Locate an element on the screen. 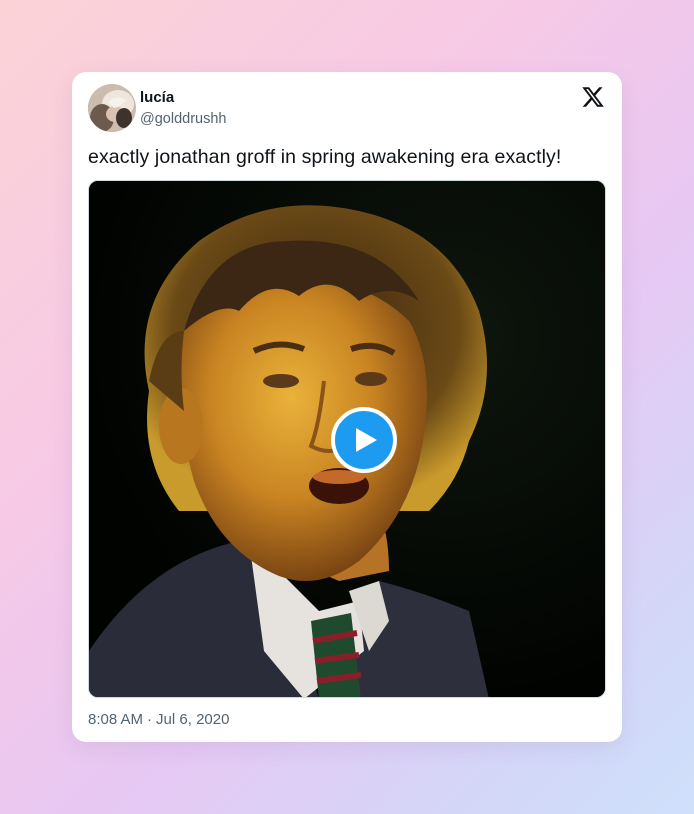 This screenshot has height=814, width=694. avatar is located at coordinates (112, 108).